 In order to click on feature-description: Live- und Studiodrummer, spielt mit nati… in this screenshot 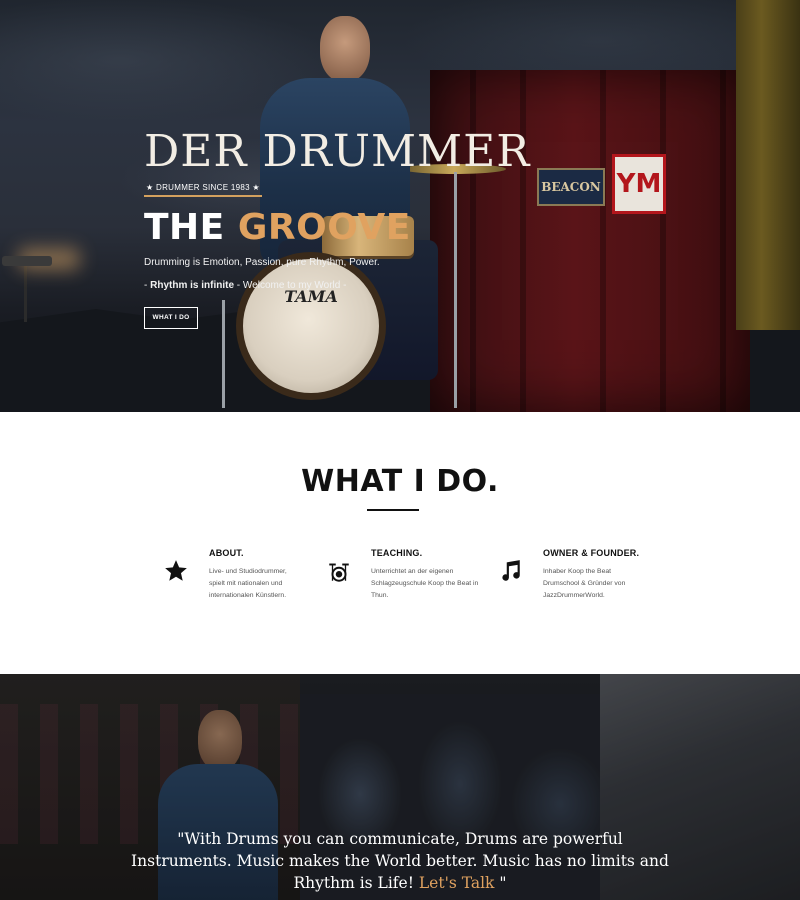, I will do `click(248, 583)`.